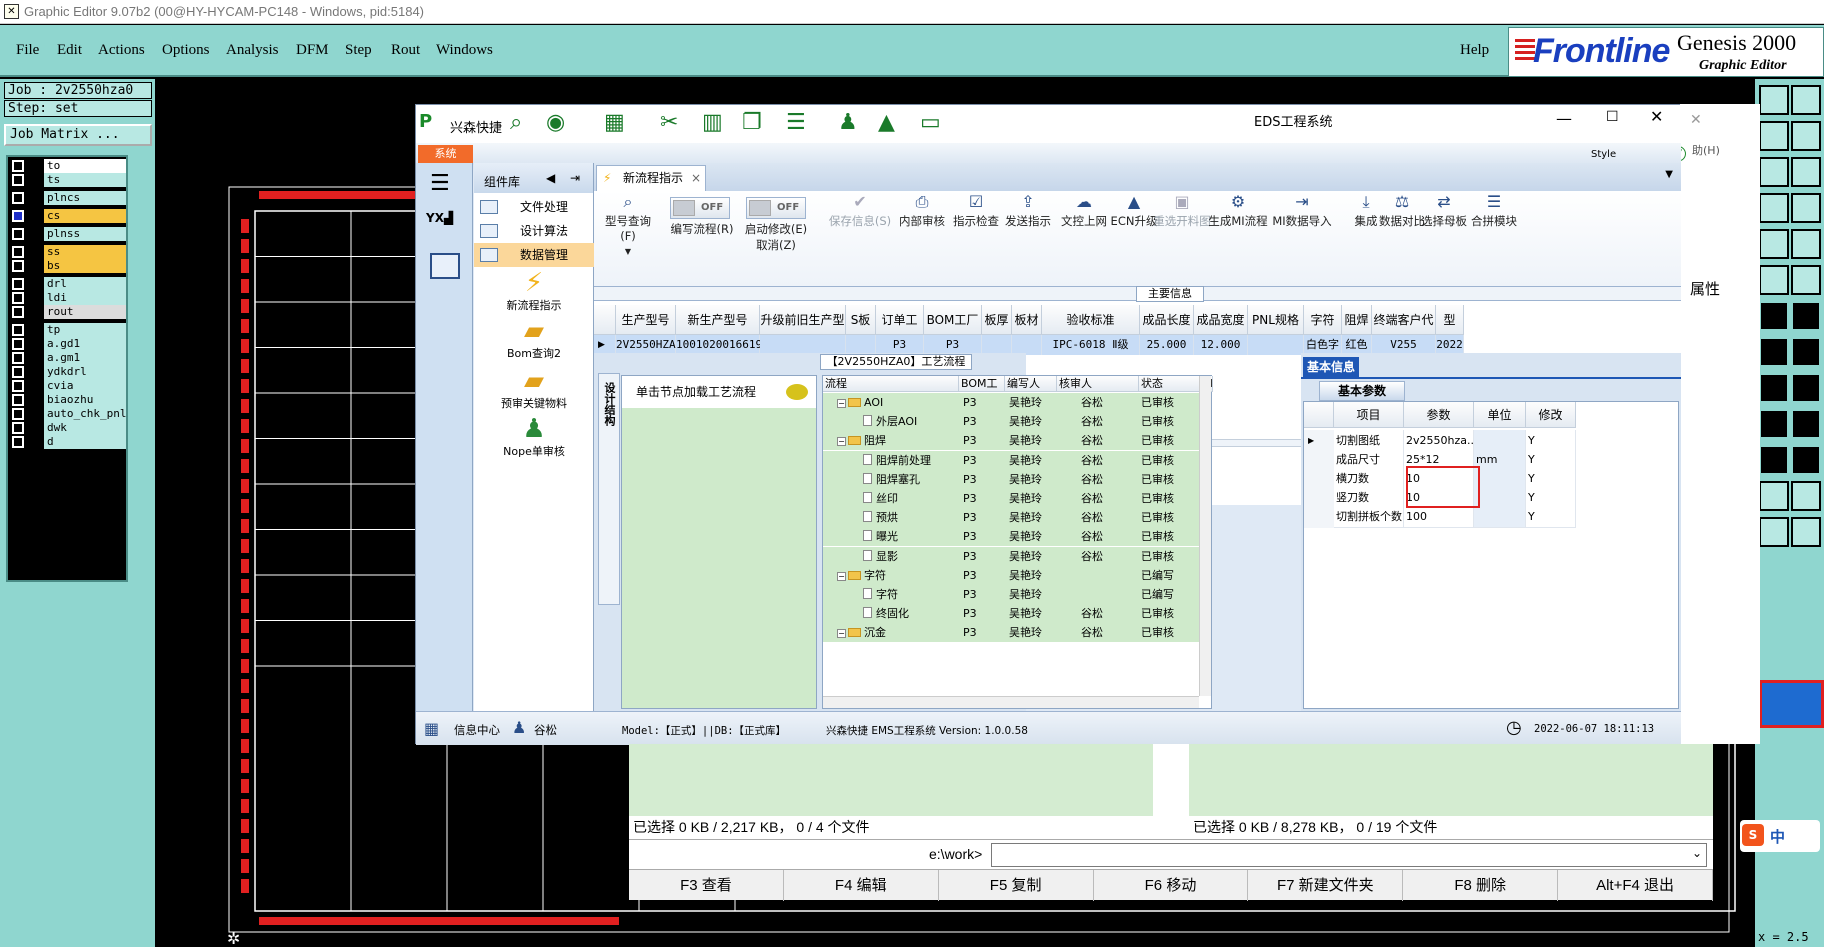 This screenshot has height=947, width=1824. What do you see at coordinates (1011, 518) in the screenshot?
I see `flow-row: 预烘 P3 吴艳玲 谷松 已审核` at bounding box center [1011, 518].